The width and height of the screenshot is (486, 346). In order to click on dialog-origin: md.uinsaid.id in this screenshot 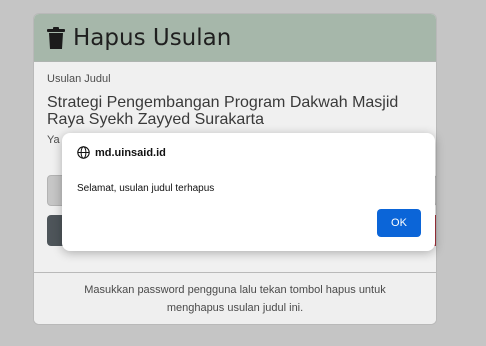, I will do `click(121, 152)`.